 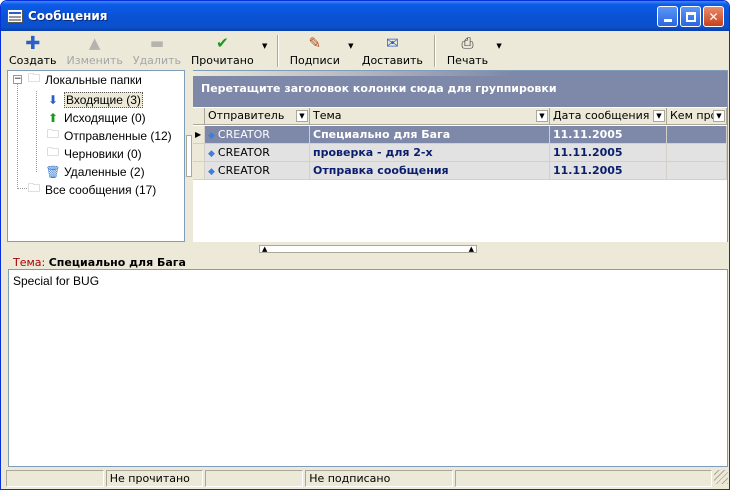 I want to click on splitter-grip, so click(x=189, y=156).